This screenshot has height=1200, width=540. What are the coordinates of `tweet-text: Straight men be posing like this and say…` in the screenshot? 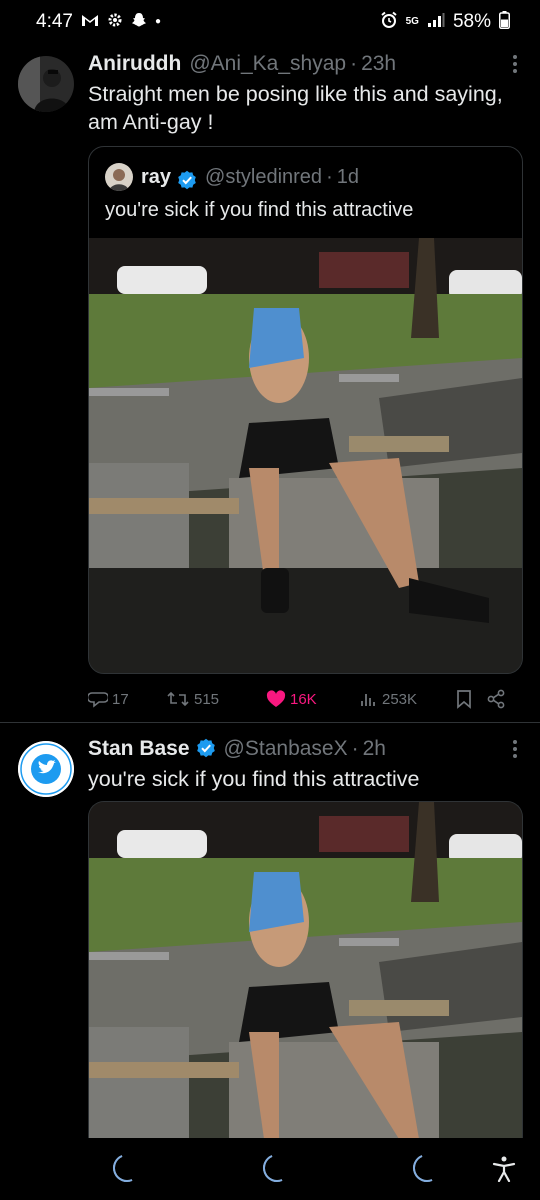 It's located at (295, 108).